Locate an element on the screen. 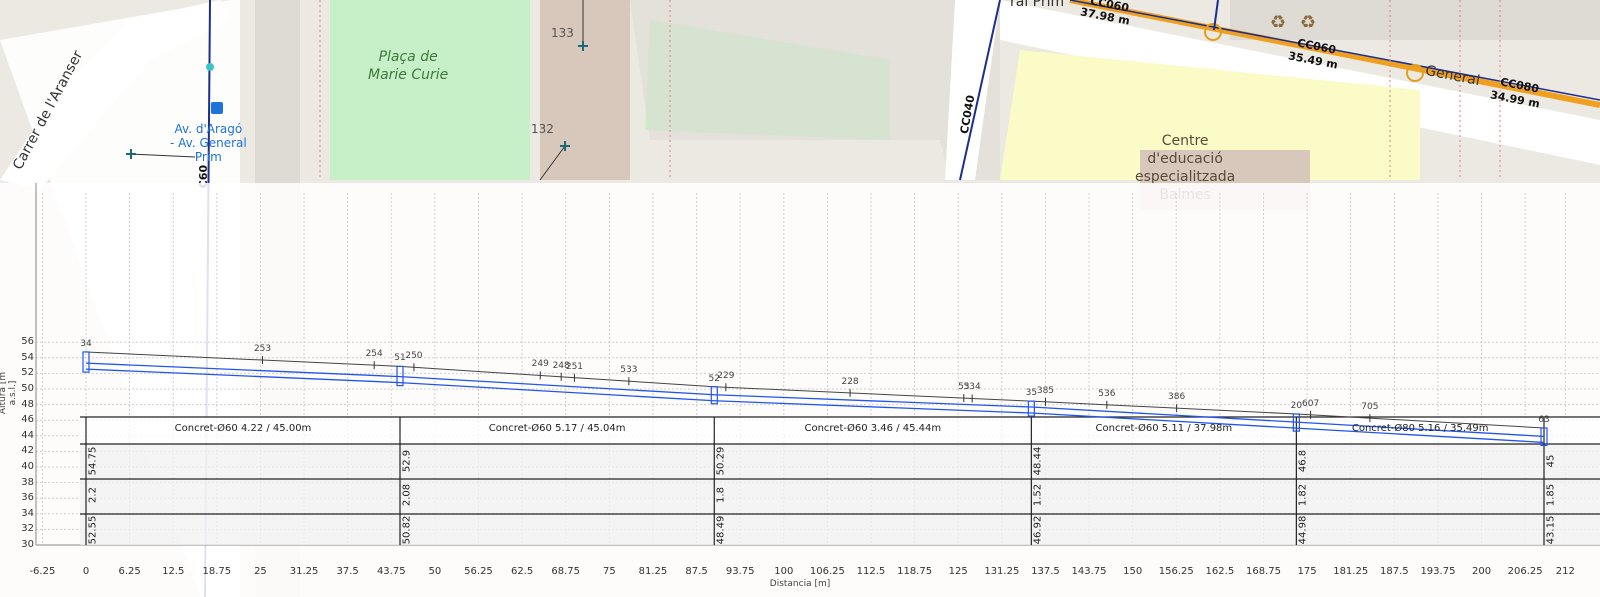  ground-point-label: 533 is located at coordinates (629, 370).